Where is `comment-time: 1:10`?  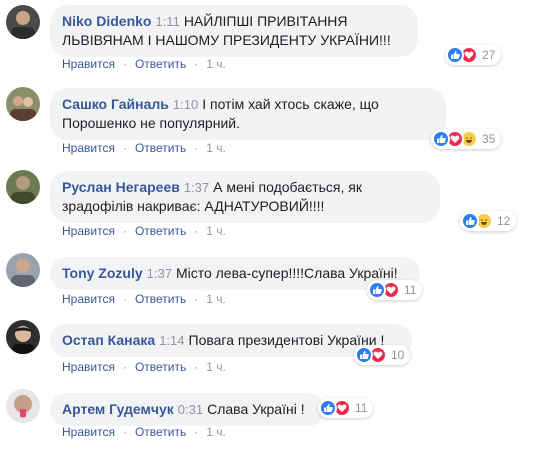
comment-time: 1:10 is located at coordinates (185, 104).